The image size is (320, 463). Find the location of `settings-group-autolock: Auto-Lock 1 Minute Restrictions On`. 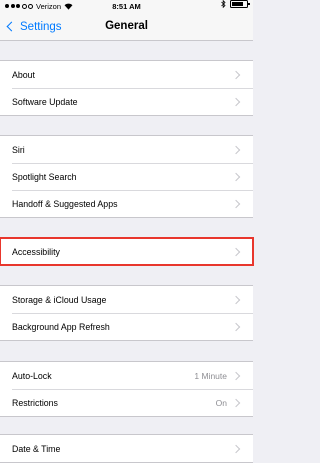

settings-group-autolock: Auto-Lock 1 Minute Restrictions On is located at coordinates (126, 389).